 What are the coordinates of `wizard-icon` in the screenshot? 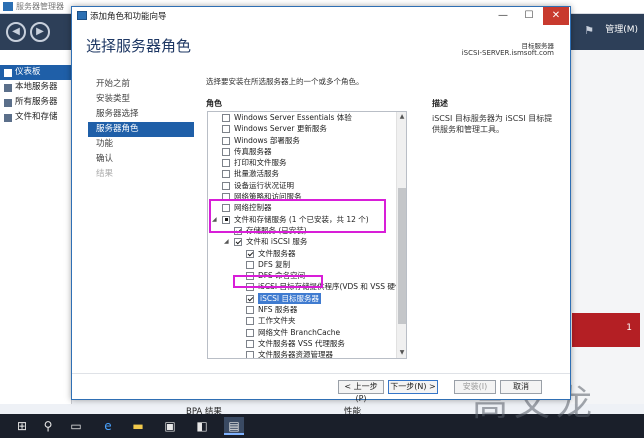 It's located at (82, 15).